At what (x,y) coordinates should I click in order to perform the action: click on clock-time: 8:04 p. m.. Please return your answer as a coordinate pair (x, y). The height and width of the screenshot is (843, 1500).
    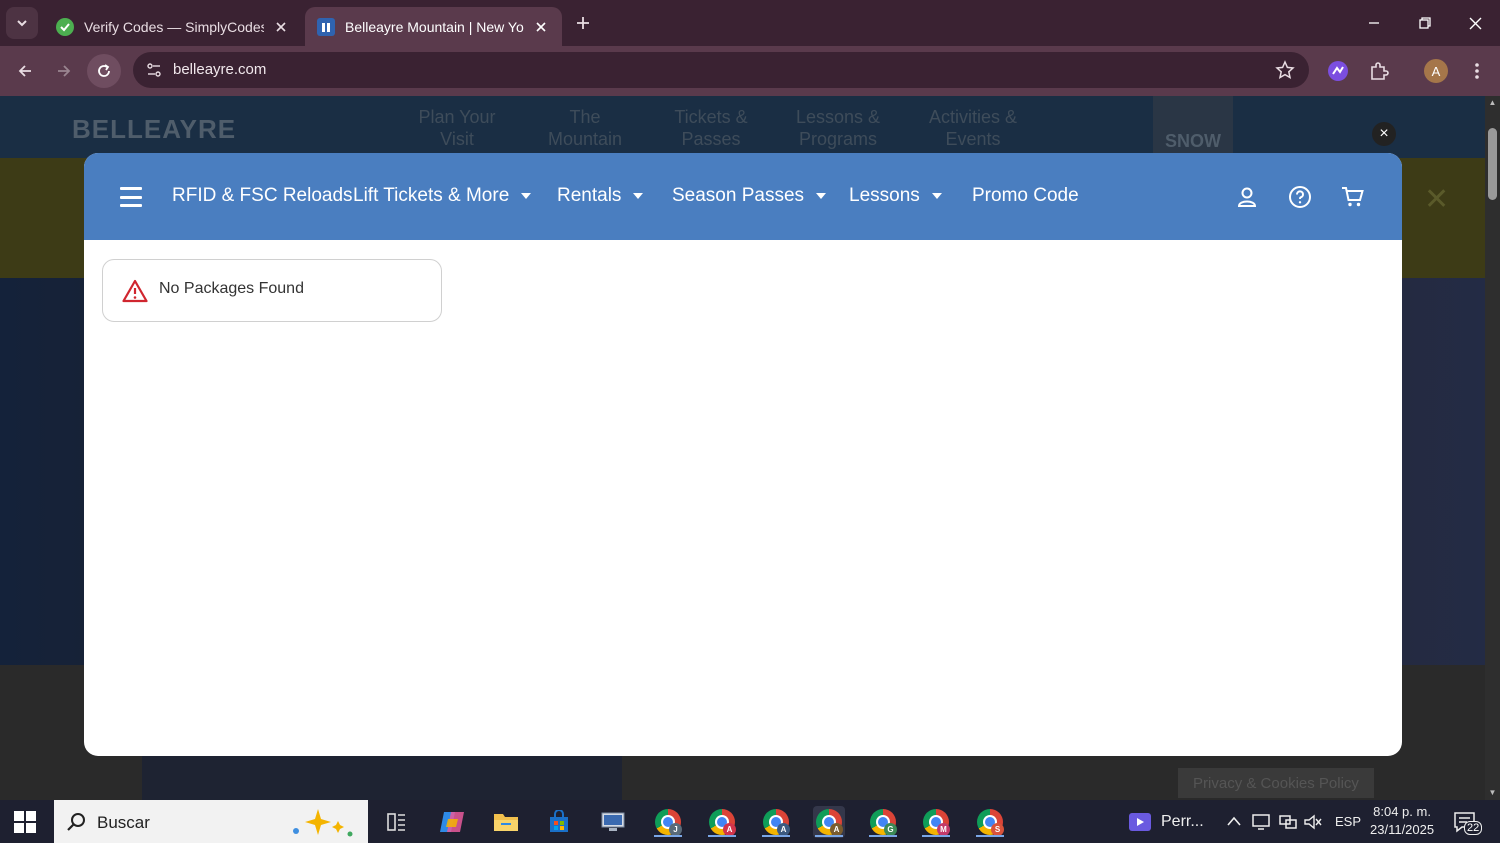
    Looking at the image, I should click on (1402, 811).